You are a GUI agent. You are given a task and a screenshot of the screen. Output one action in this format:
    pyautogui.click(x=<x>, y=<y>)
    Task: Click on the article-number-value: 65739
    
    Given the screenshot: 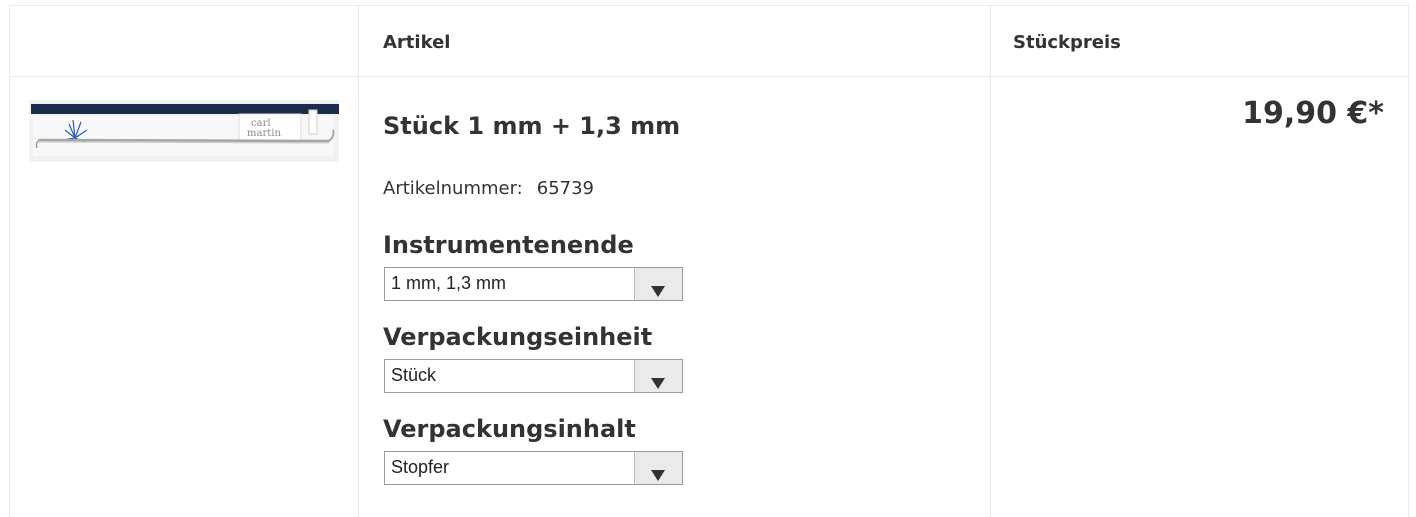 What is the action you would take?
    pyautogui.click(x=565, y=188)
    